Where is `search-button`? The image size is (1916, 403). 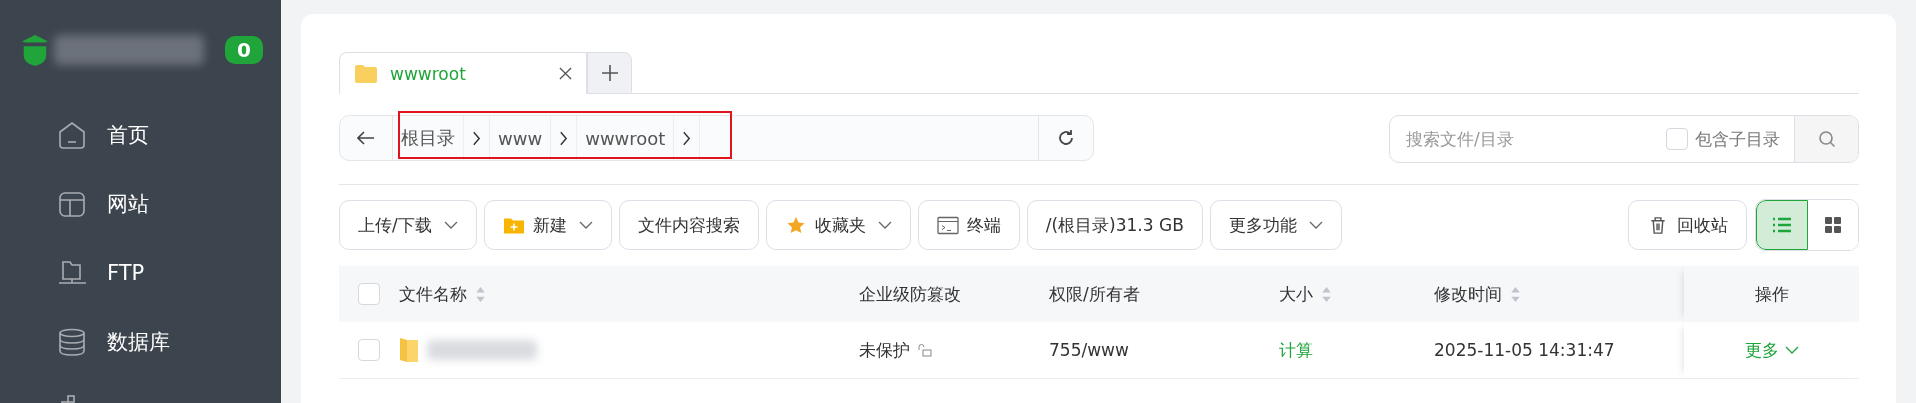
search-button is located at coordinates (1826, 139).